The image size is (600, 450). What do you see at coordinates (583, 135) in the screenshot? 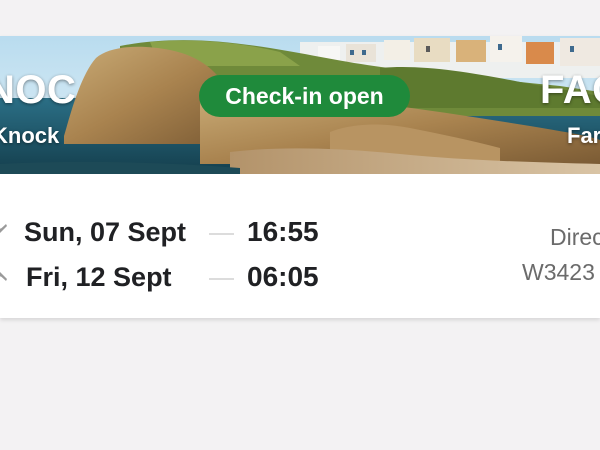
I see `destination-city-name: Faro` at bounding box center [583, 135].